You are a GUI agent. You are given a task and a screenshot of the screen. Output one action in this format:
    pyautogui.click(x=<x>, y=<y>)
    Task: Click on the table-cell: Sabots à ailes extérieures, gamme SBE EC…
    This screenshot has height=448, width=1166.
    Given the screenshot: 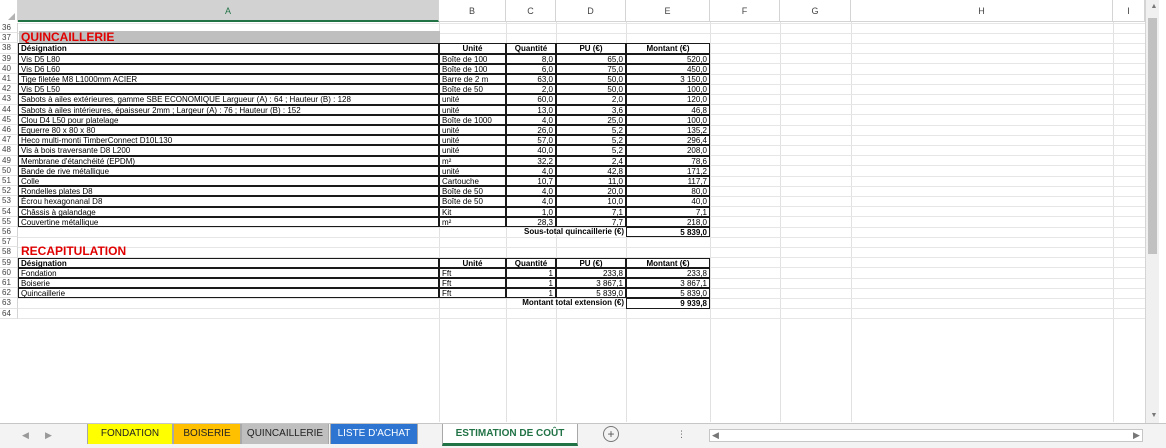 What is the action you would take?
    pyautogui.click(x=228, y=99)
    